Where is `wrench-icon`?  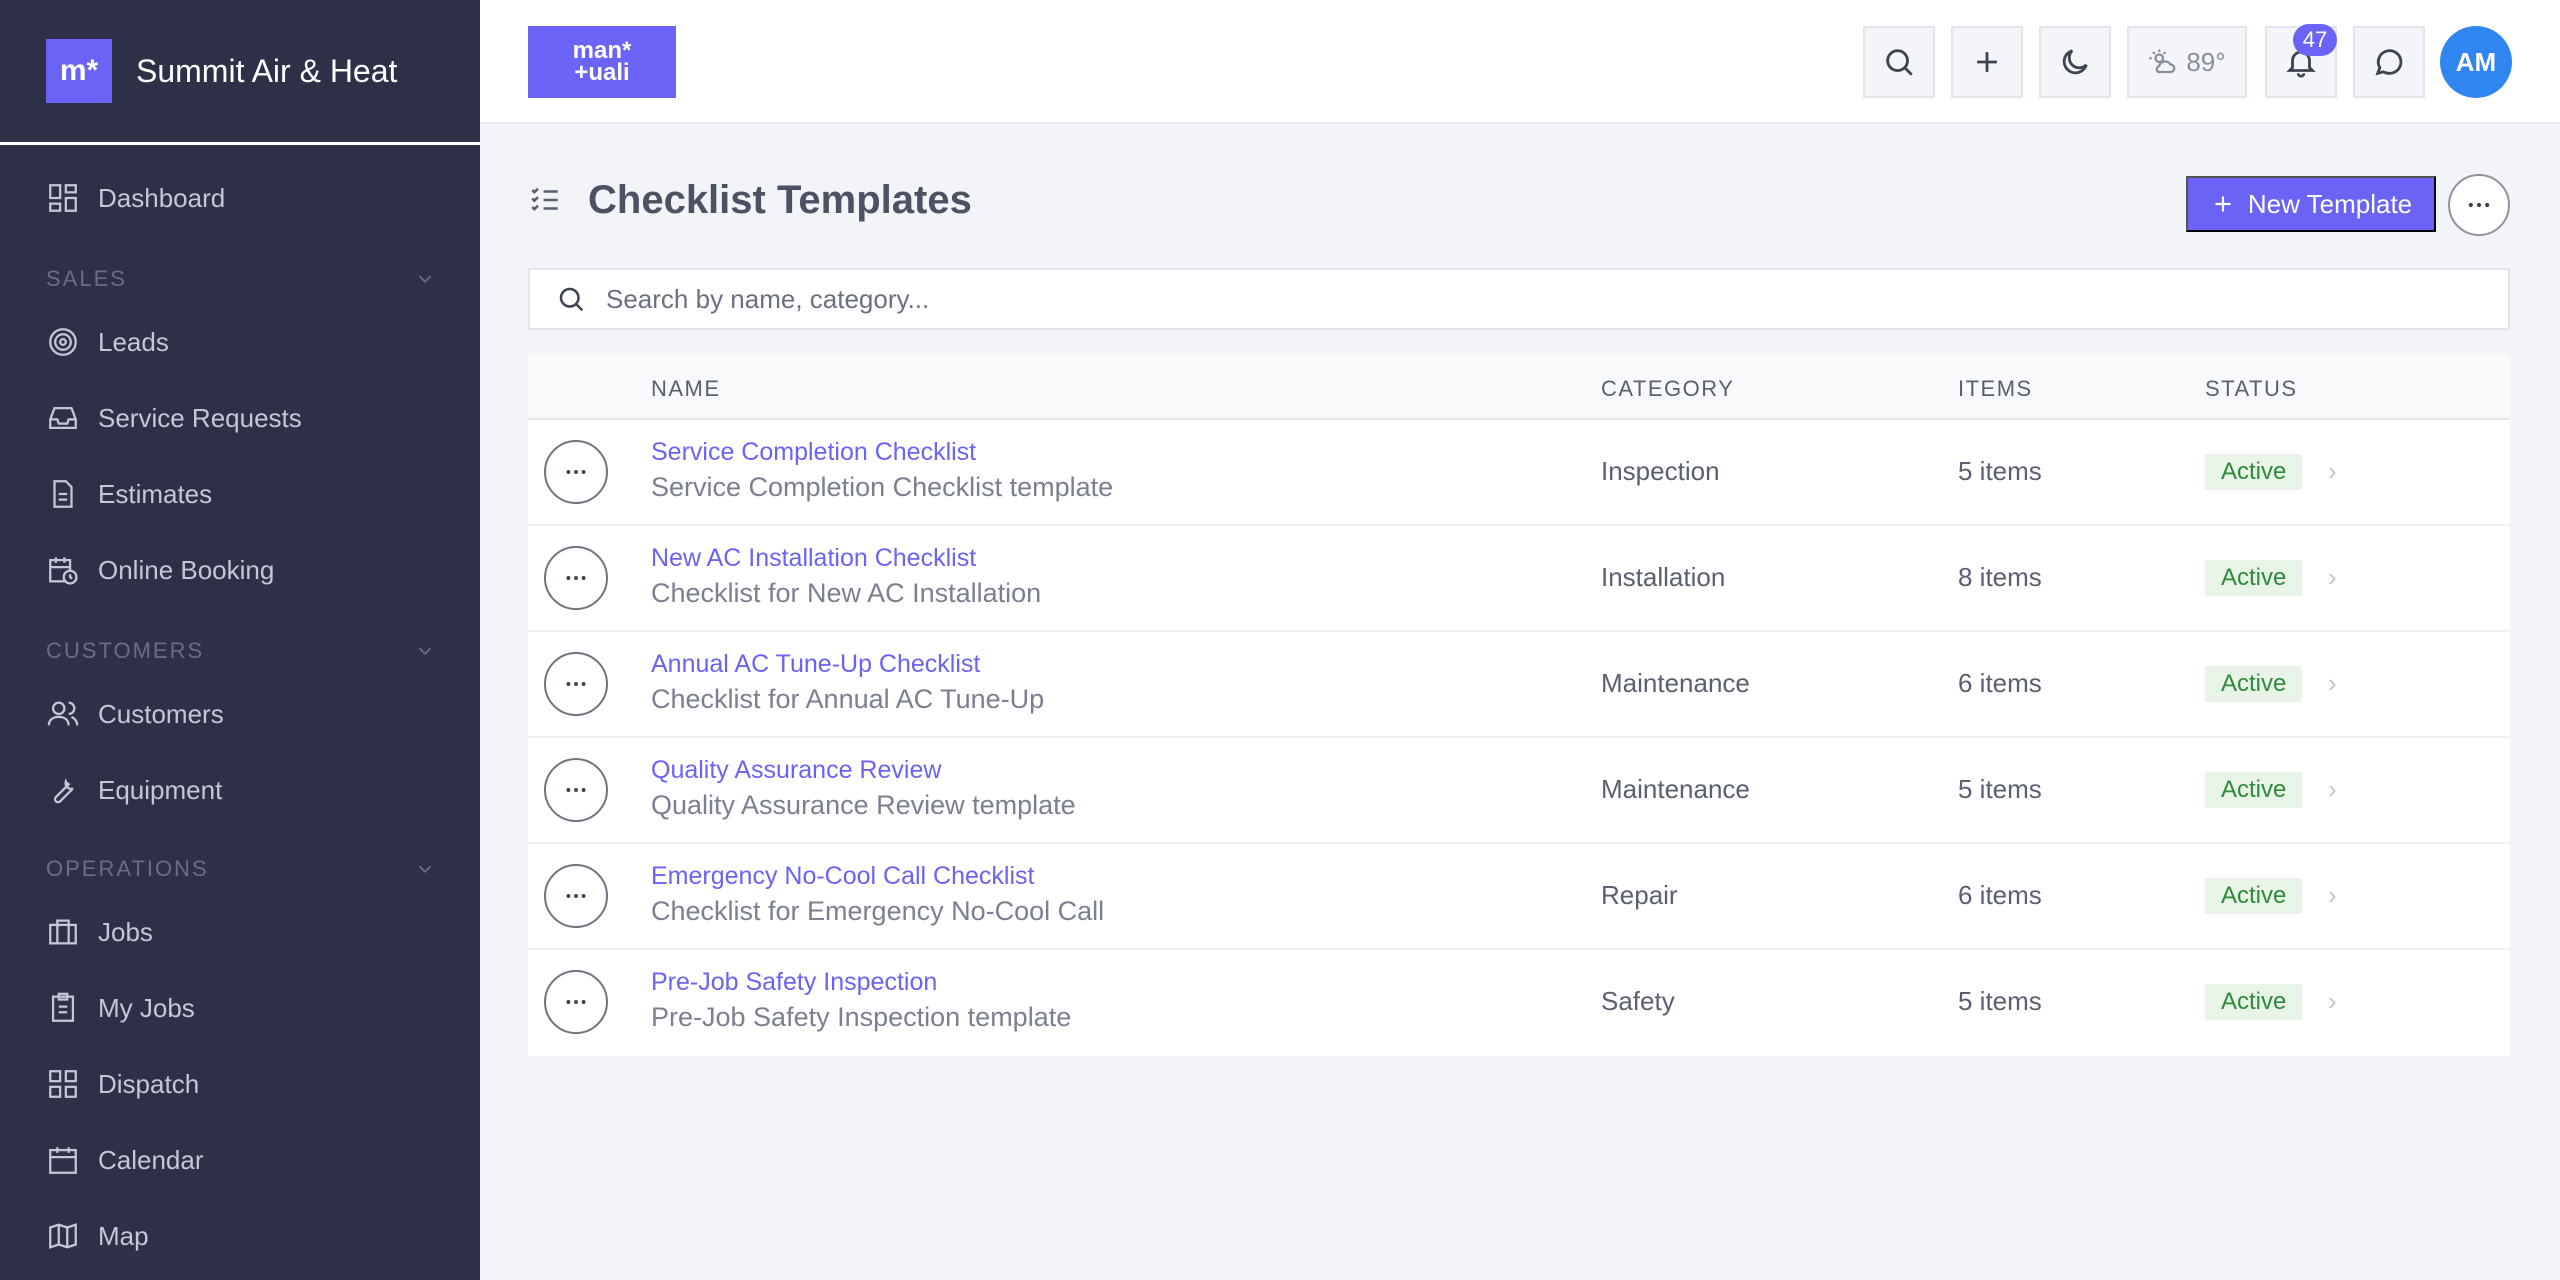 wrench-icon is located at coordinates (63, 791).